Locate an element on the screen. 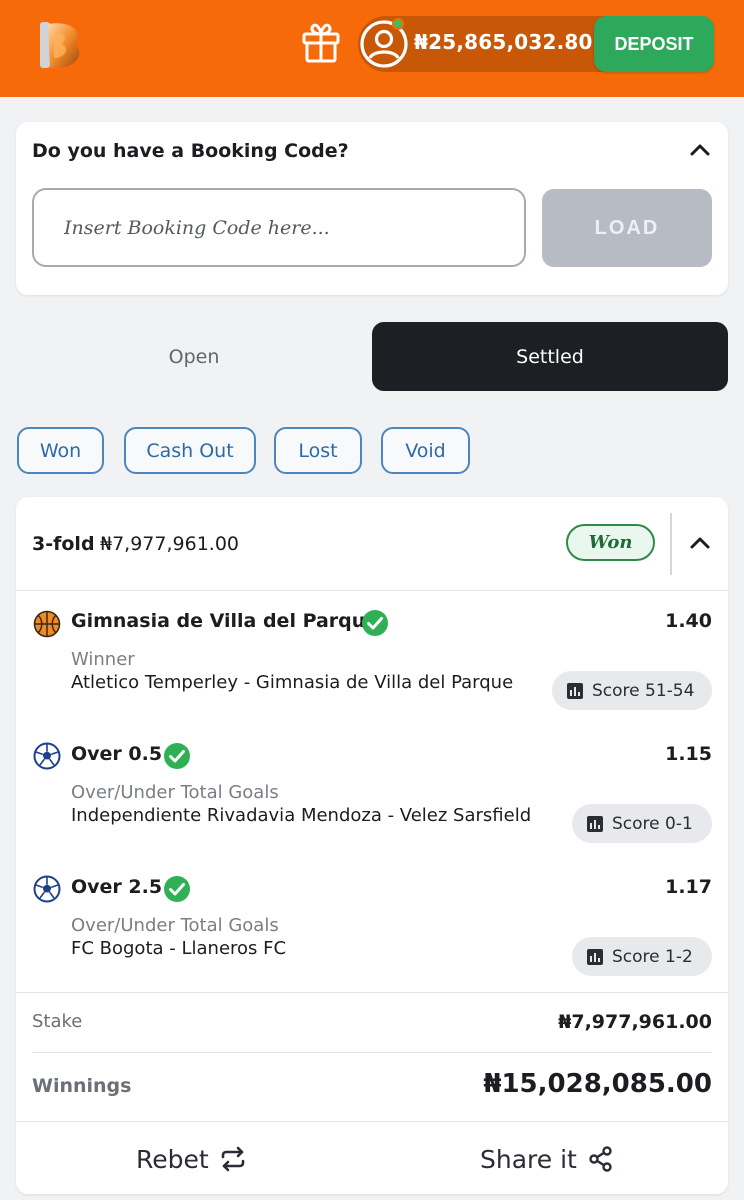  top-bar: ₦25,865,032.80 DEPOSIT is located at coordinates (372, 48).